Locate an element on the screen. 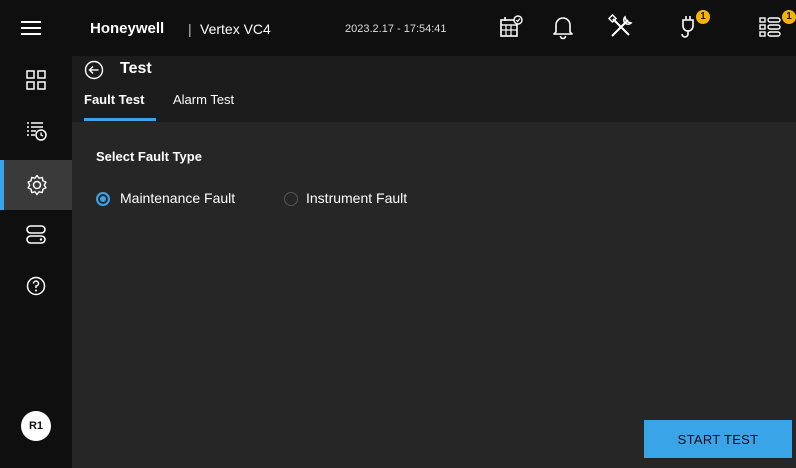 The height and width of the screenshot is (468, 796). device-model: Vertex VC4 is located at coordinates (235, 29).